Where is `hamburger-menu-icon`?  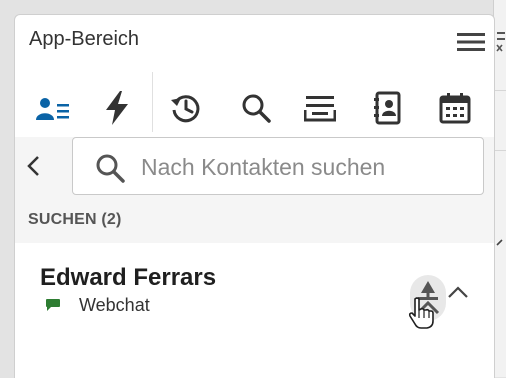
hamburger-menu-icon is located at coordinates (471, 42).